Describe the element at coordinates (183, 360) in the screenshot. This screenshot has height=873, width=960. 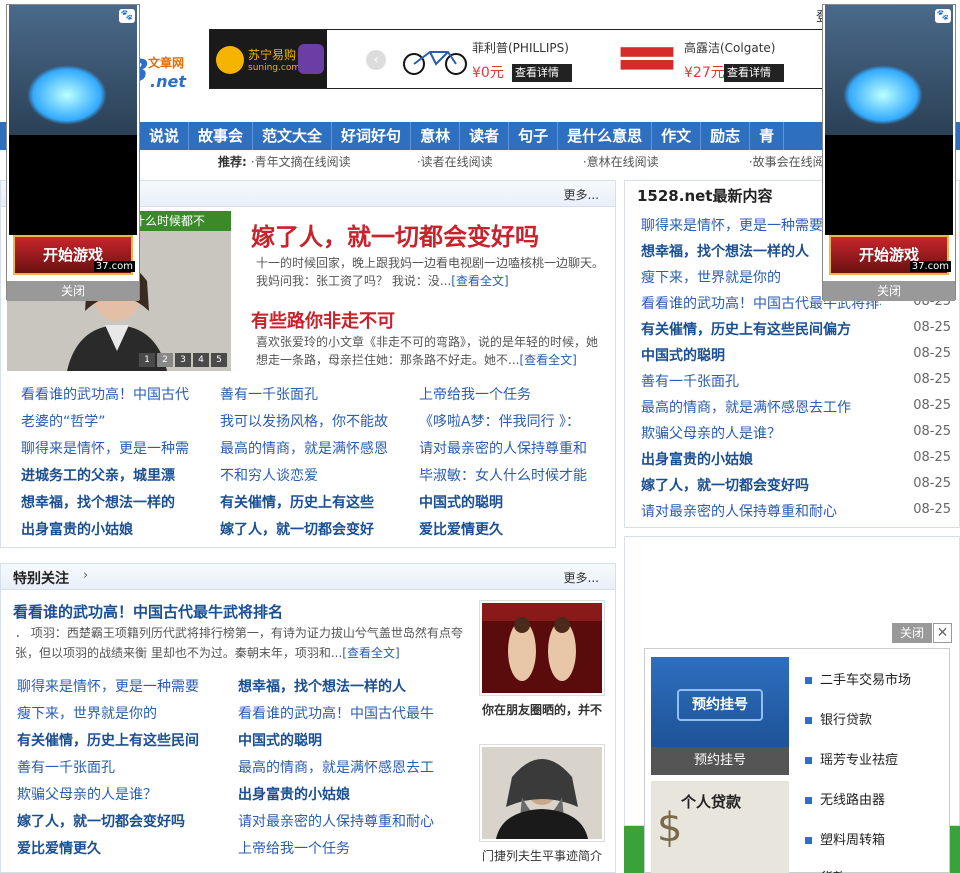
I see `slide-dot: 3` at that location.